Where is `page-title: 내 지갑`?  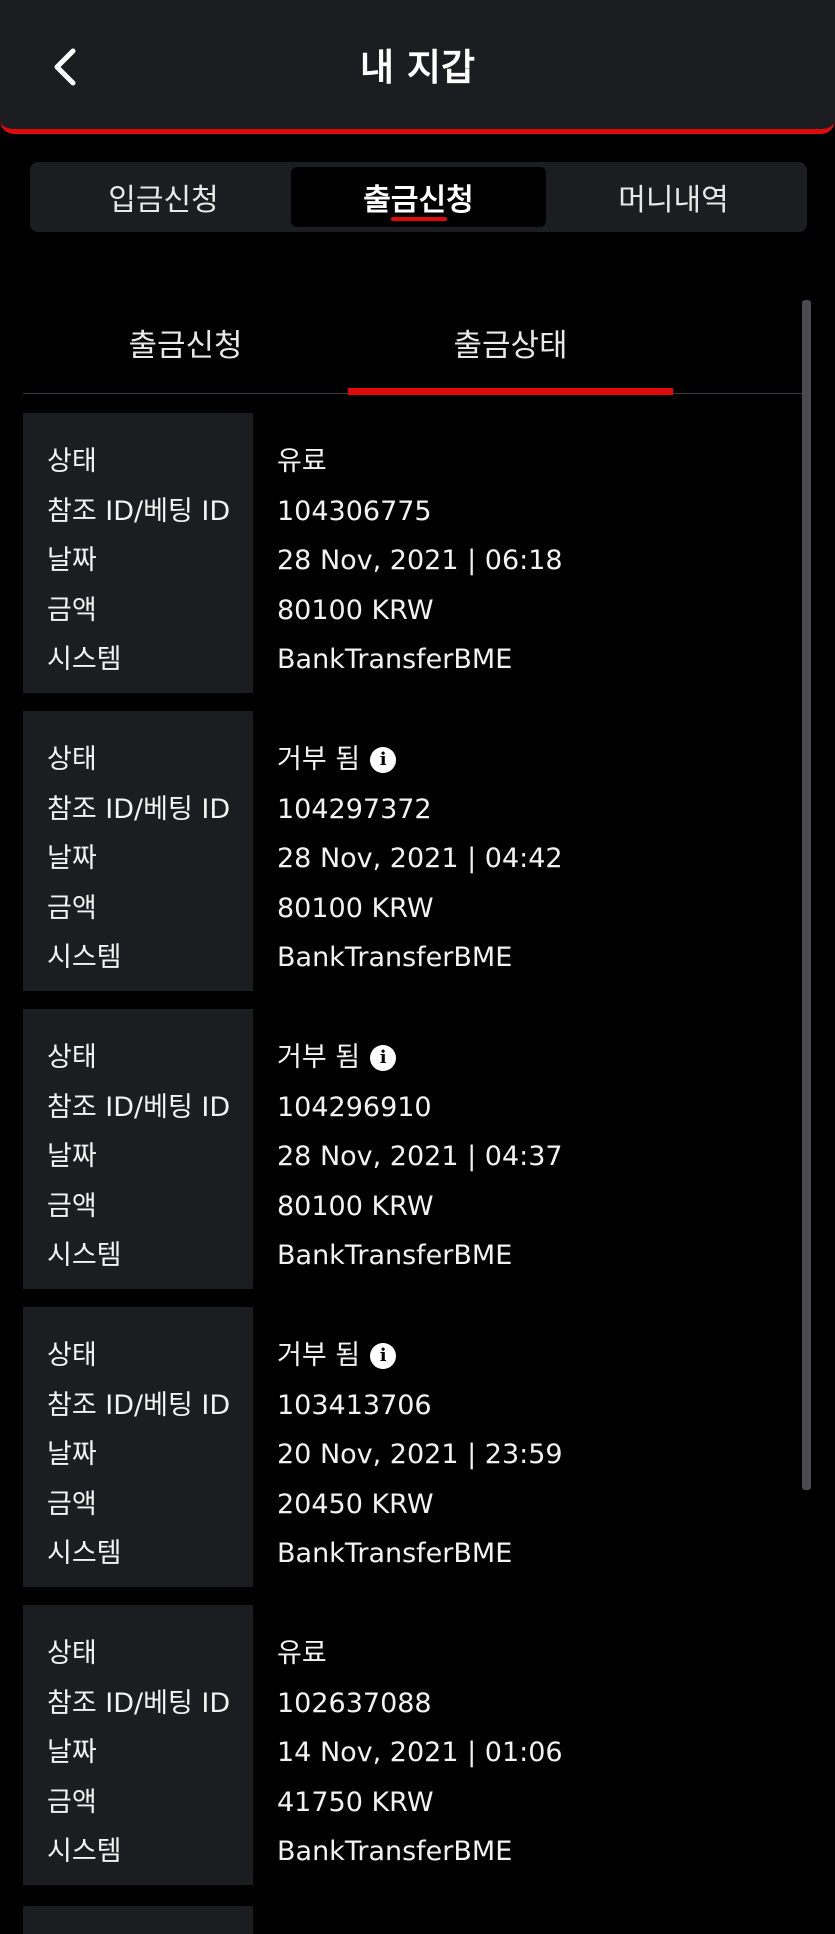
page-title: 내 지갑 is located at coordinates (417, 67).